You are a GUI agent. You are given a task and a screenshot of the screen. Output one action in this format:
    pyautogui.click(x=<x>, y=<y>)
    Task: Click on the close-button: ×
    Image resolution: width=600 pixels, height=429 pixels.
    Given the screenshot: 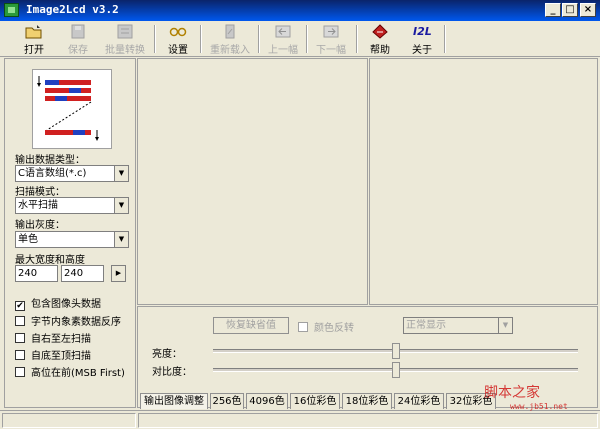 What is the action you would take?
    pyautogui.click(x=588, y=10)
    